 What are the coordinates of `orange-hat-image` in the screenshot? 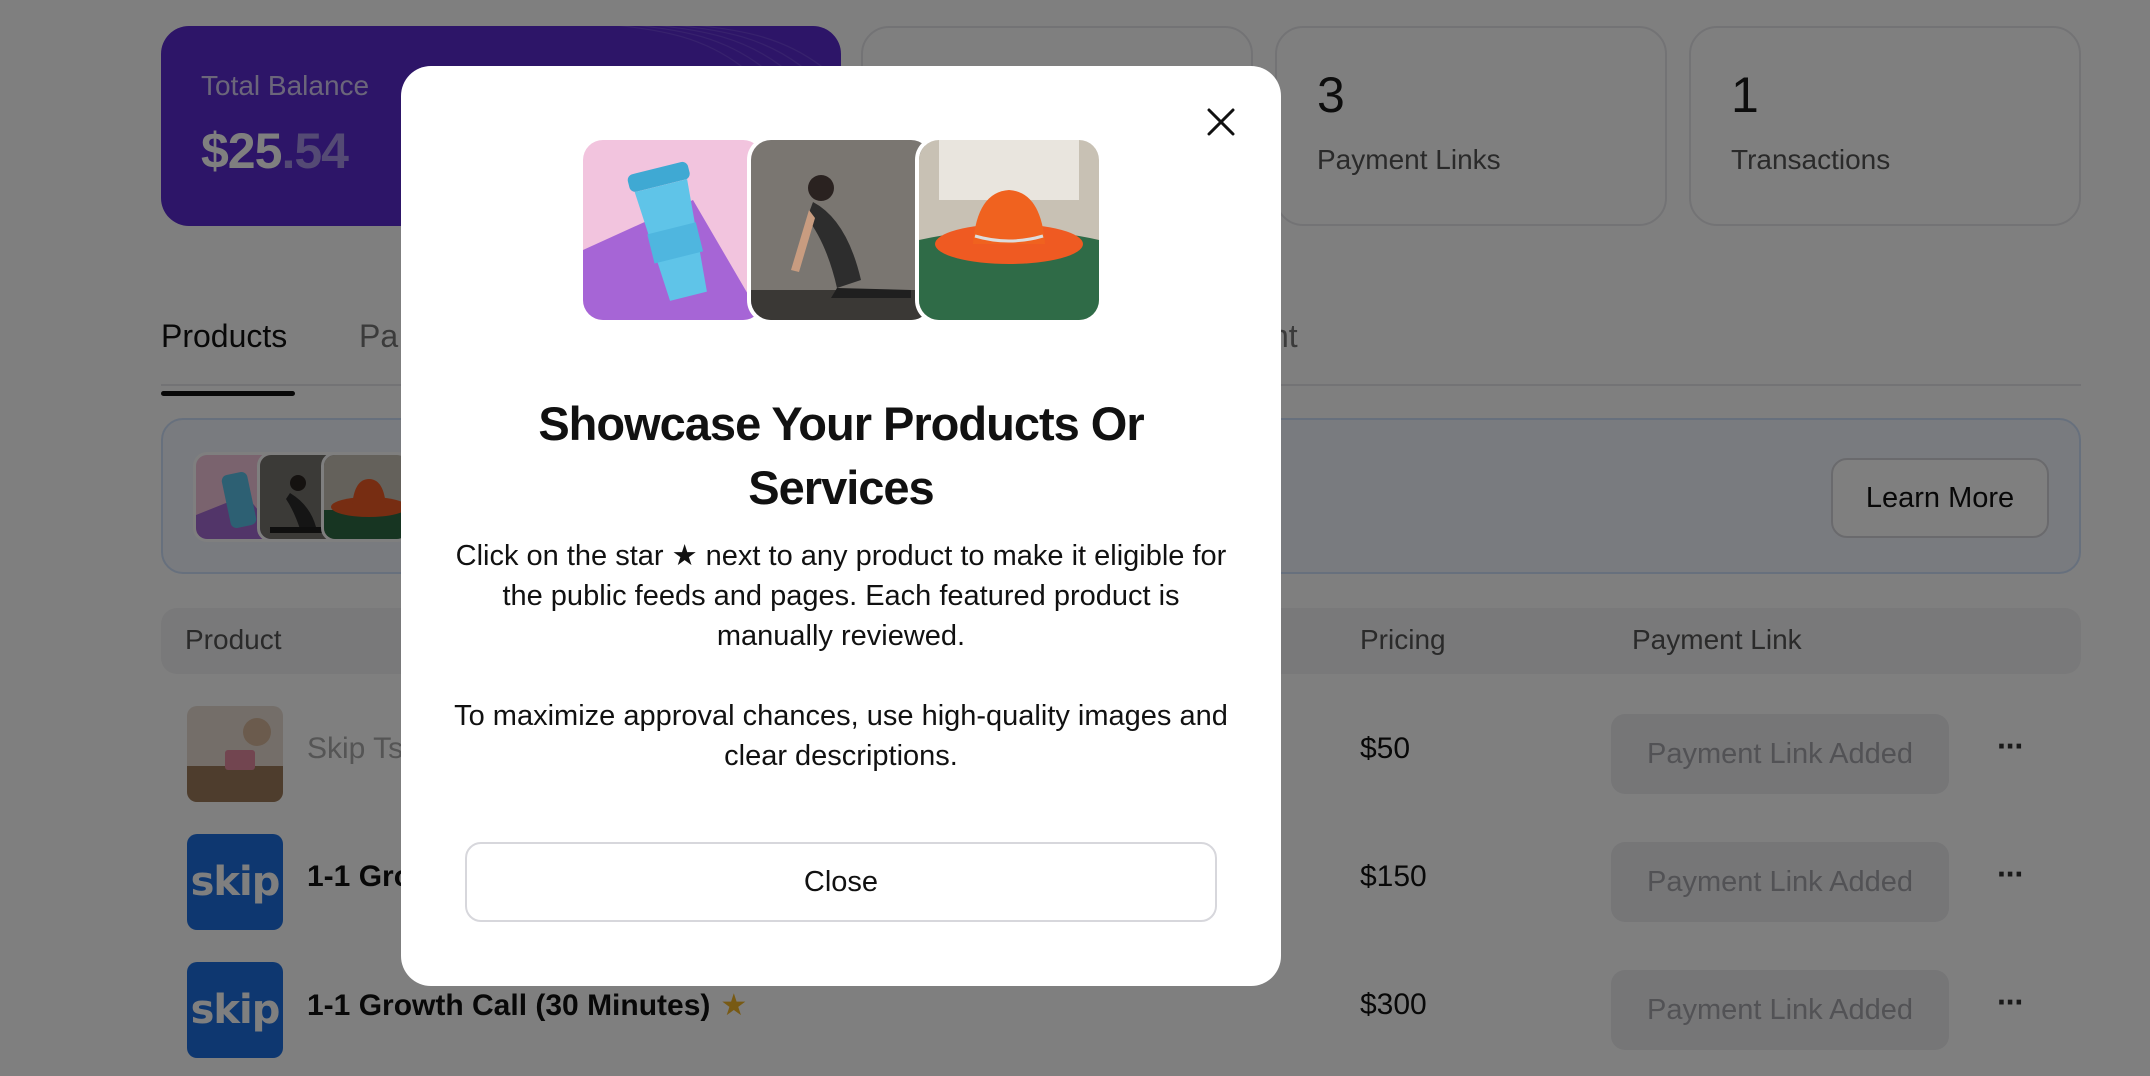 It's located at (1009, 230).